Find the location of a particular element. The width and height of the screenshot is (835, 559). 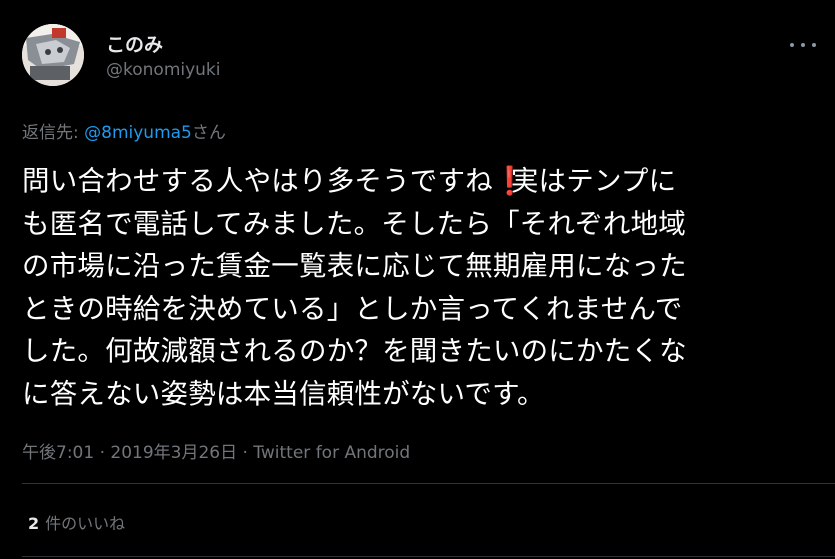

user-handle: @konomiyuki is located at coordinates (163, 70).